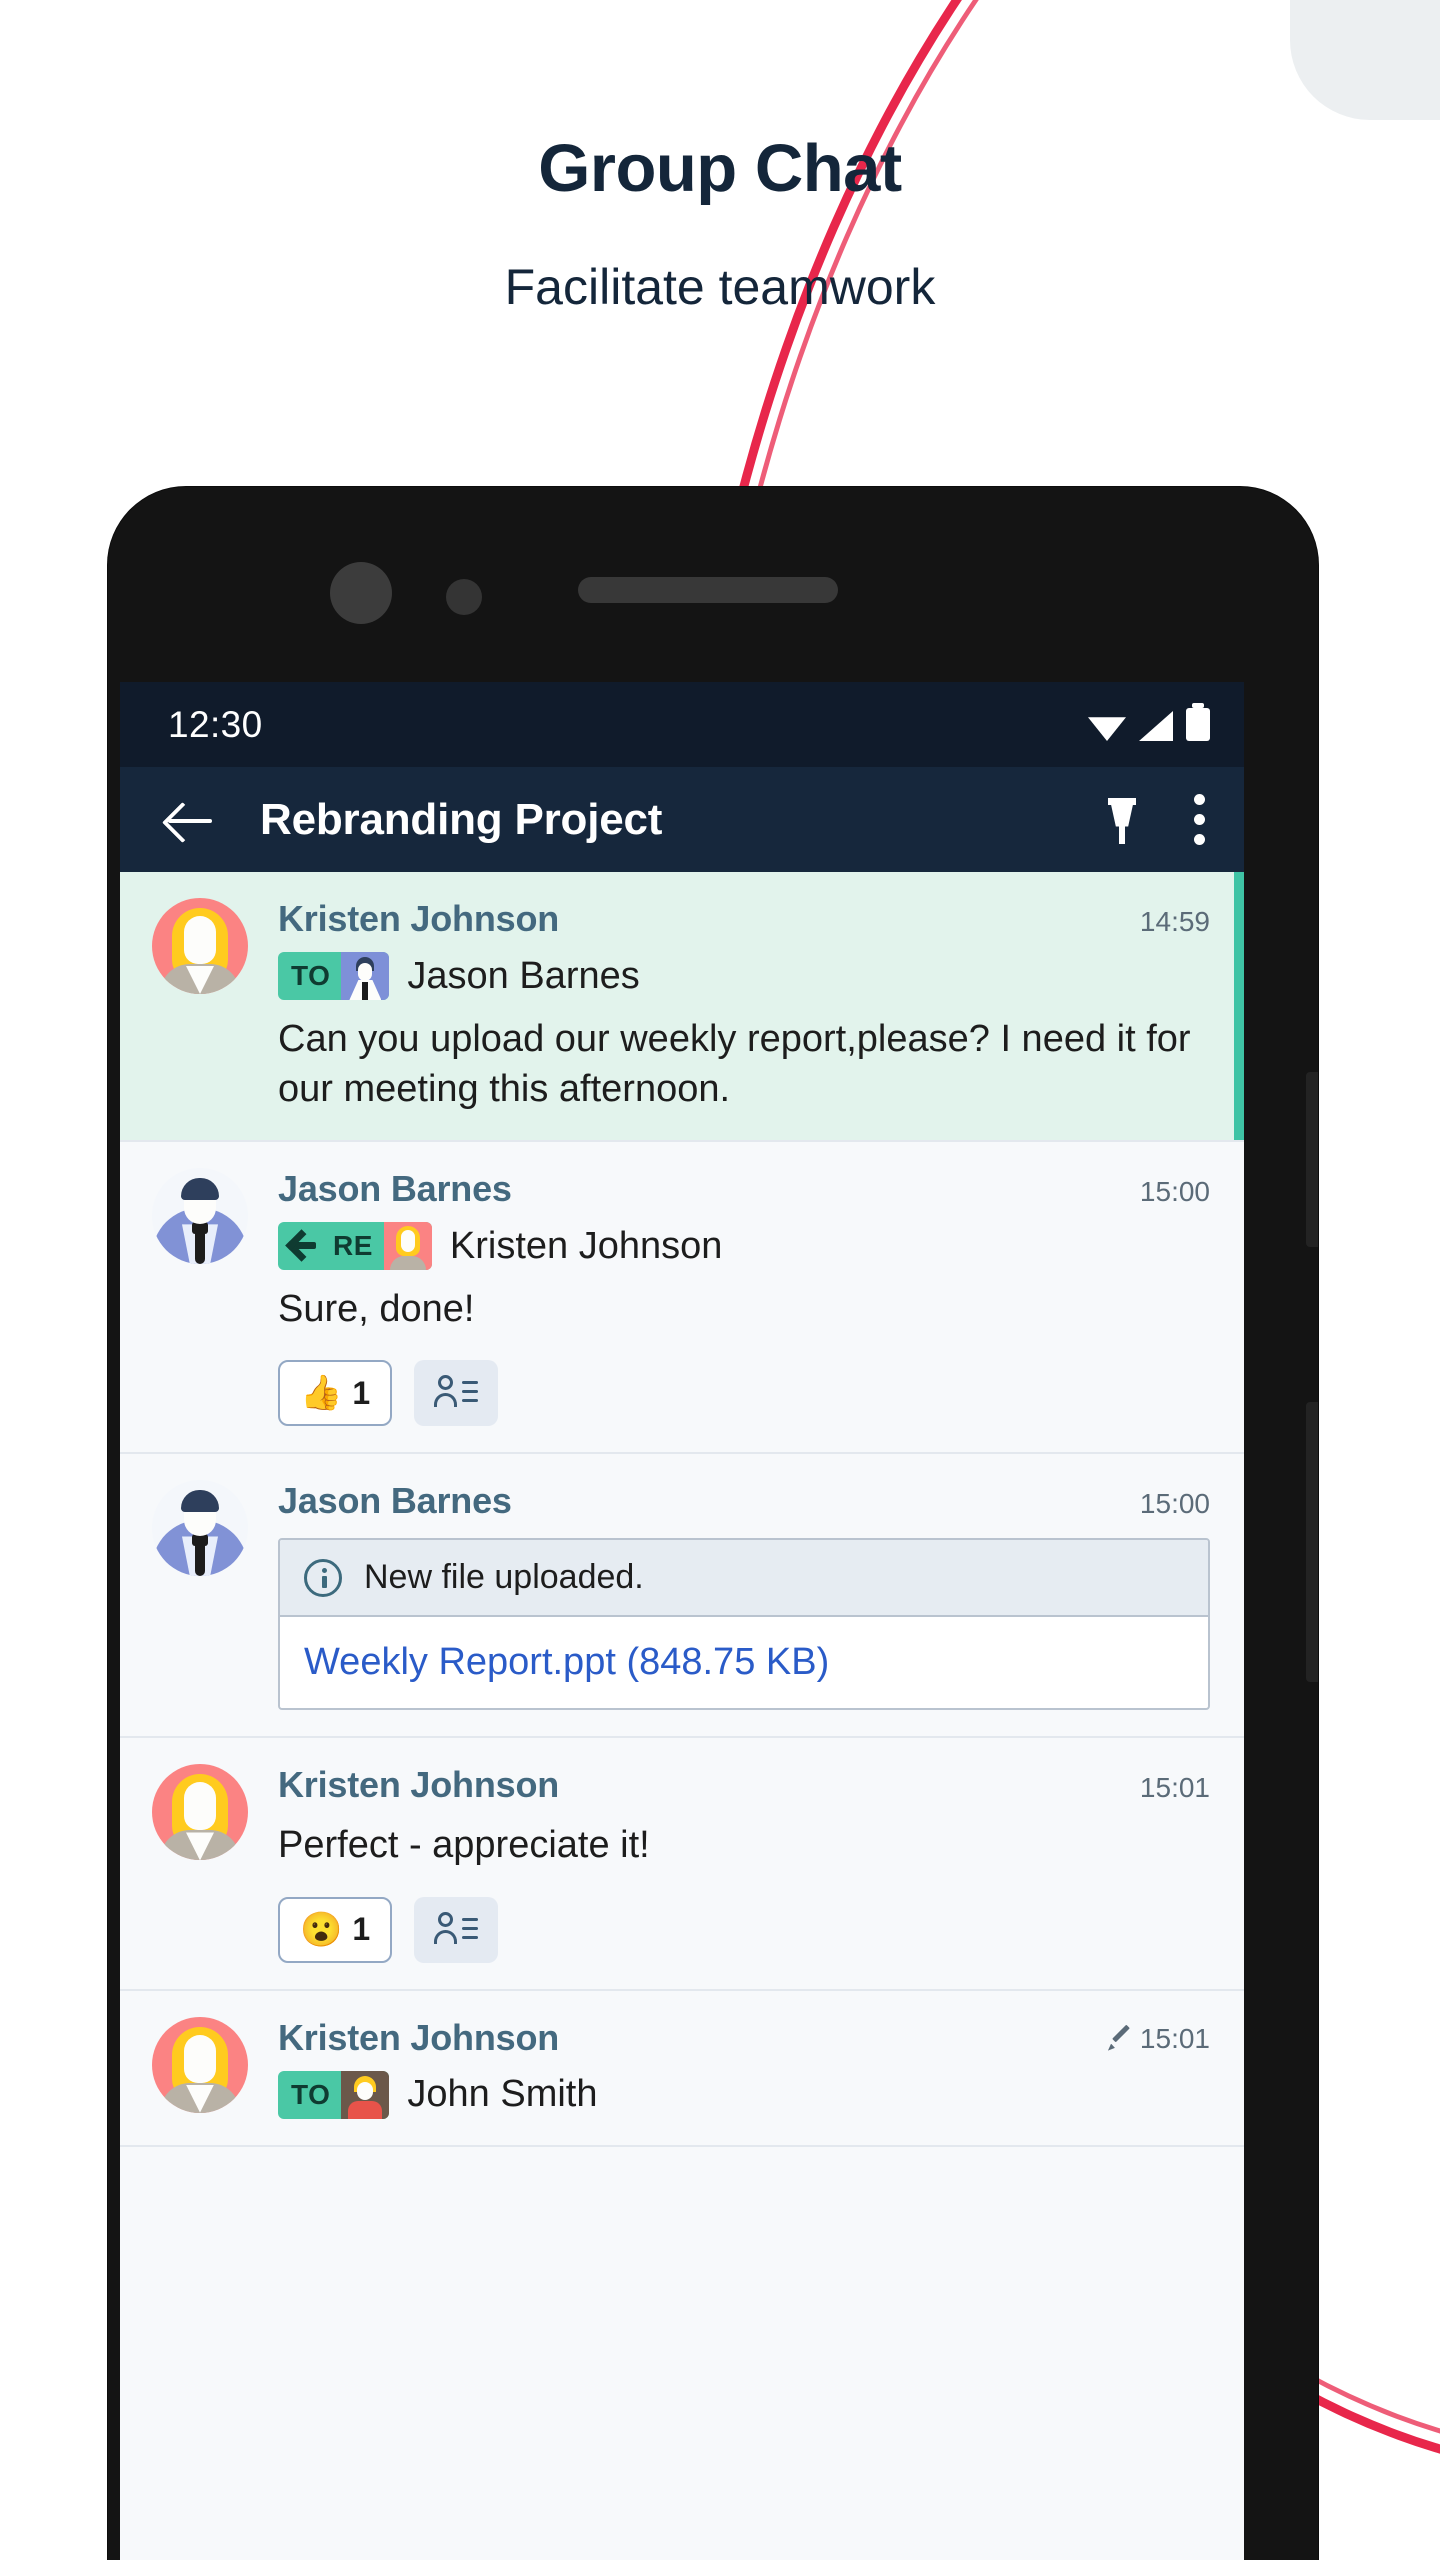 This screenshot has width=1440, height=2560. What do you see at coordinates (1312, 1159) in the screenshot?
I see `volume-button` at bounding box center [1312, 1159].